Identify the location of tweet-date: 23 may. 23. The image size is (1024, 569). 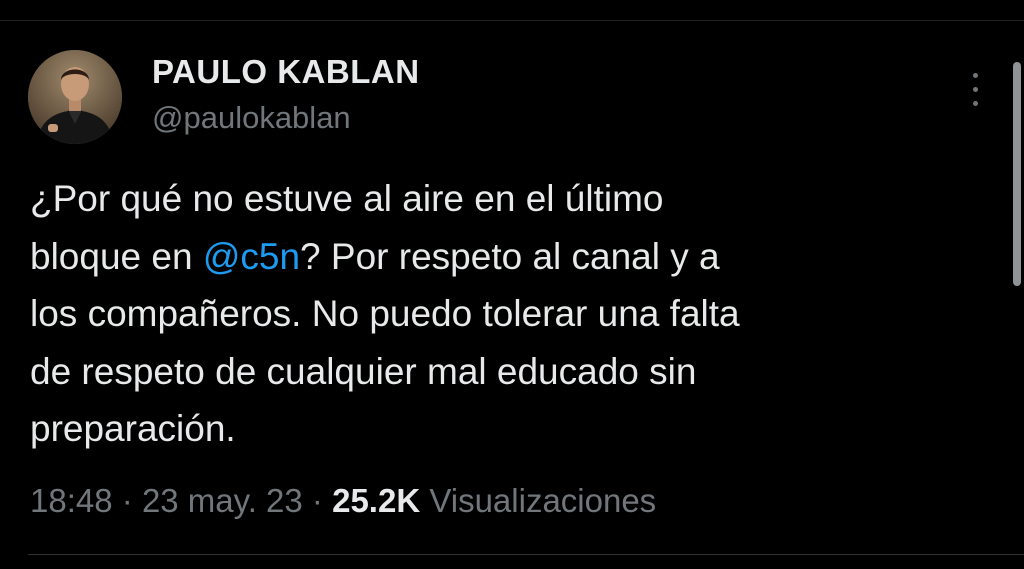
(222, 500).